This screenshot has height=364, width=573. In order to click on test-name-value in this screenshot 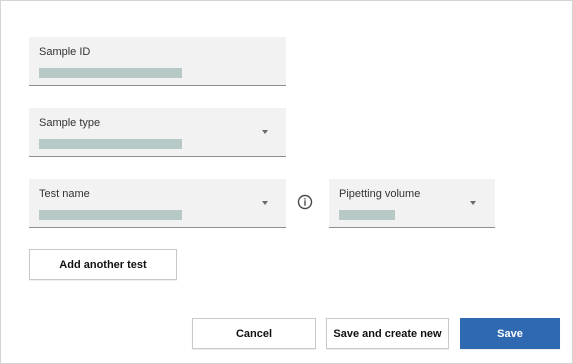, I will do `click(110, 215)`.